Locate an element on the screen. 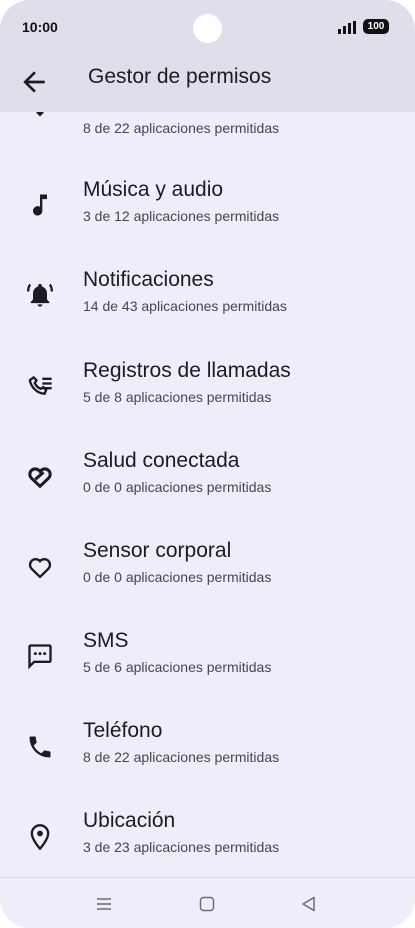 The image size is (415, 928). list-item-title: Salud conectada is located at coordinates (161, 460).